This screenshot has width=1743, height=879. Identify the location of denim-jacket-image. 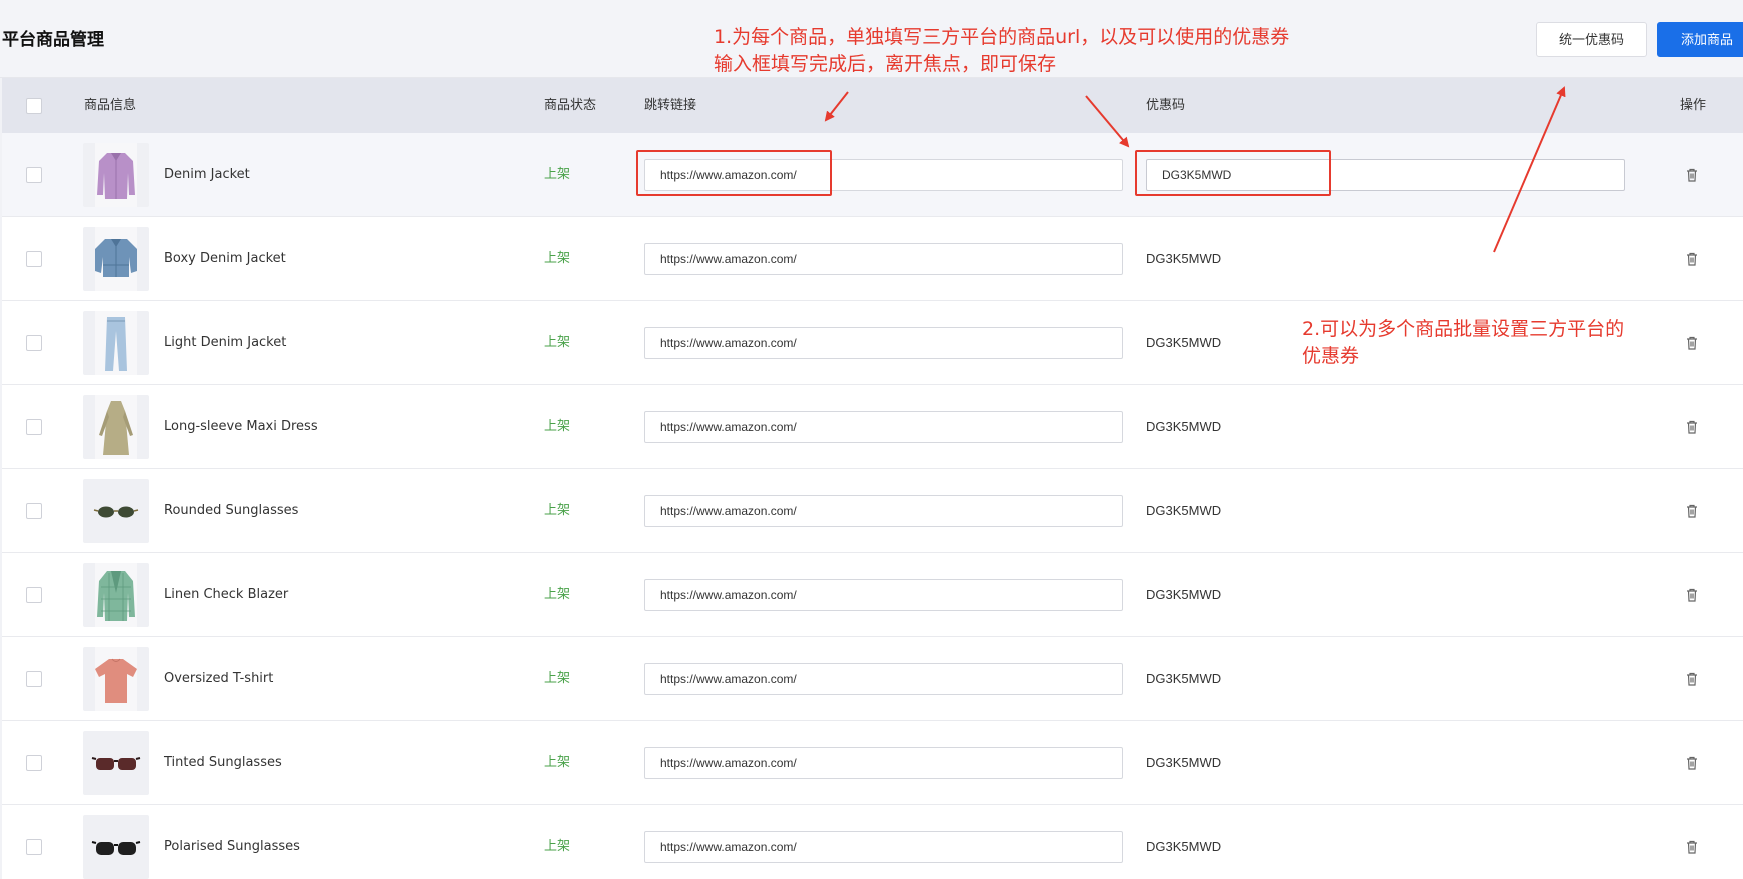
(116, 259).